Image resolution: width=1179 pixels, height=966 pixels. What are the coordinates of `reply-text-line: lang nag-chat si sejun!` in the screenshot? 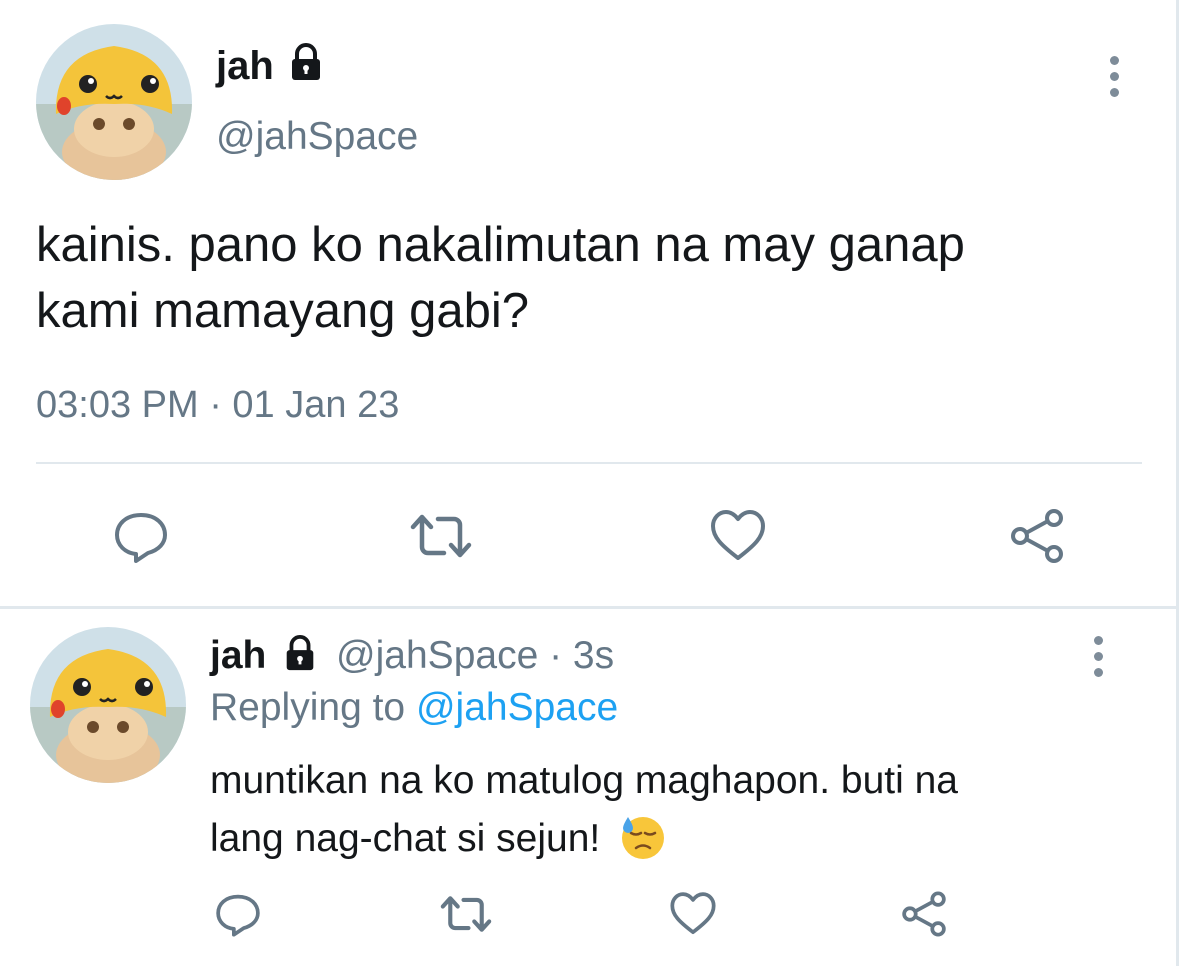 It's located at (405, 838).